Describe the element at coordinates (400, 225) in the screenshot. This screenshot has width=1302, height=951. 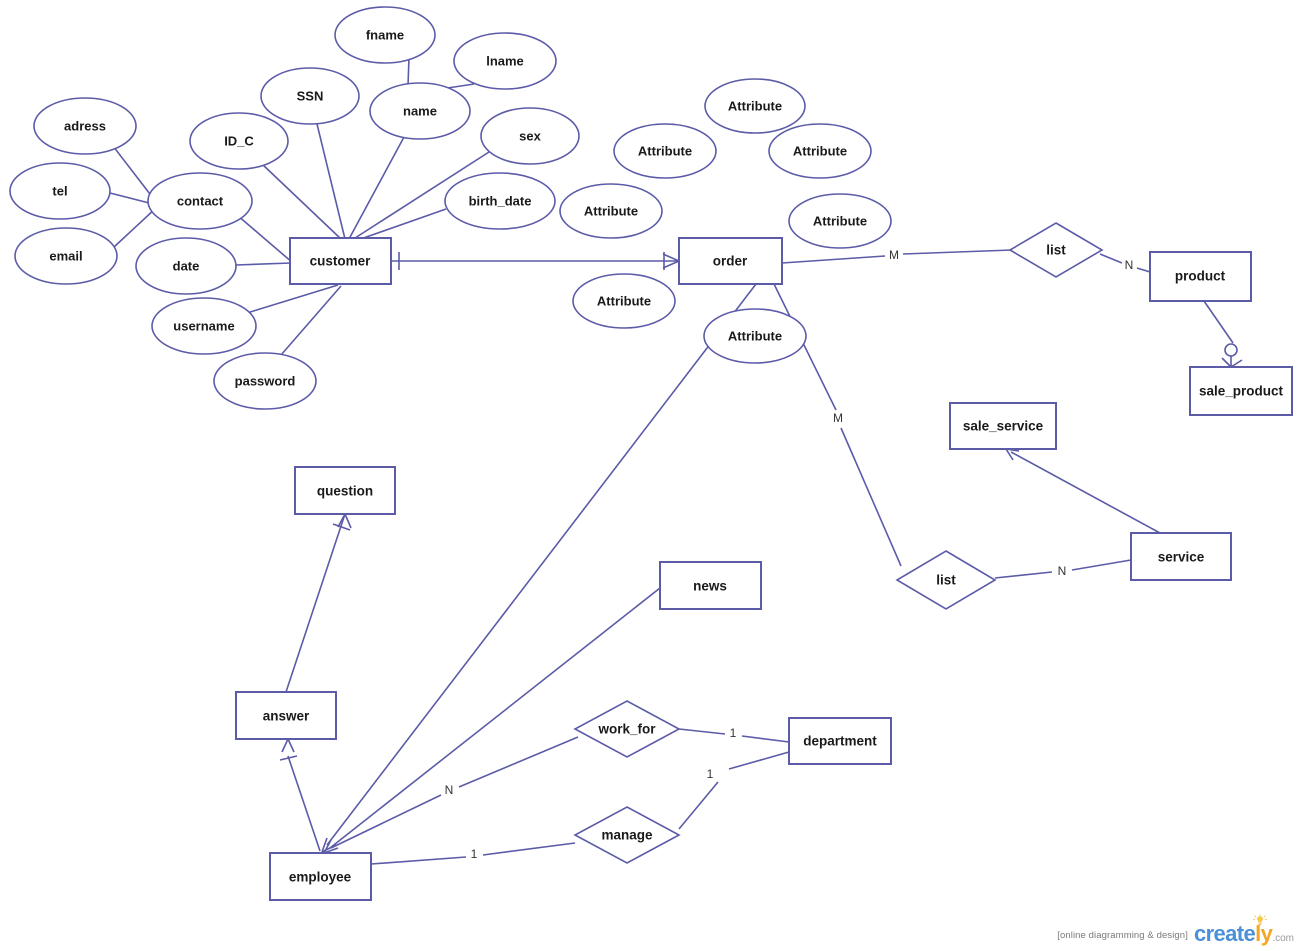
I see `conn-birthdate-customer` at that location.